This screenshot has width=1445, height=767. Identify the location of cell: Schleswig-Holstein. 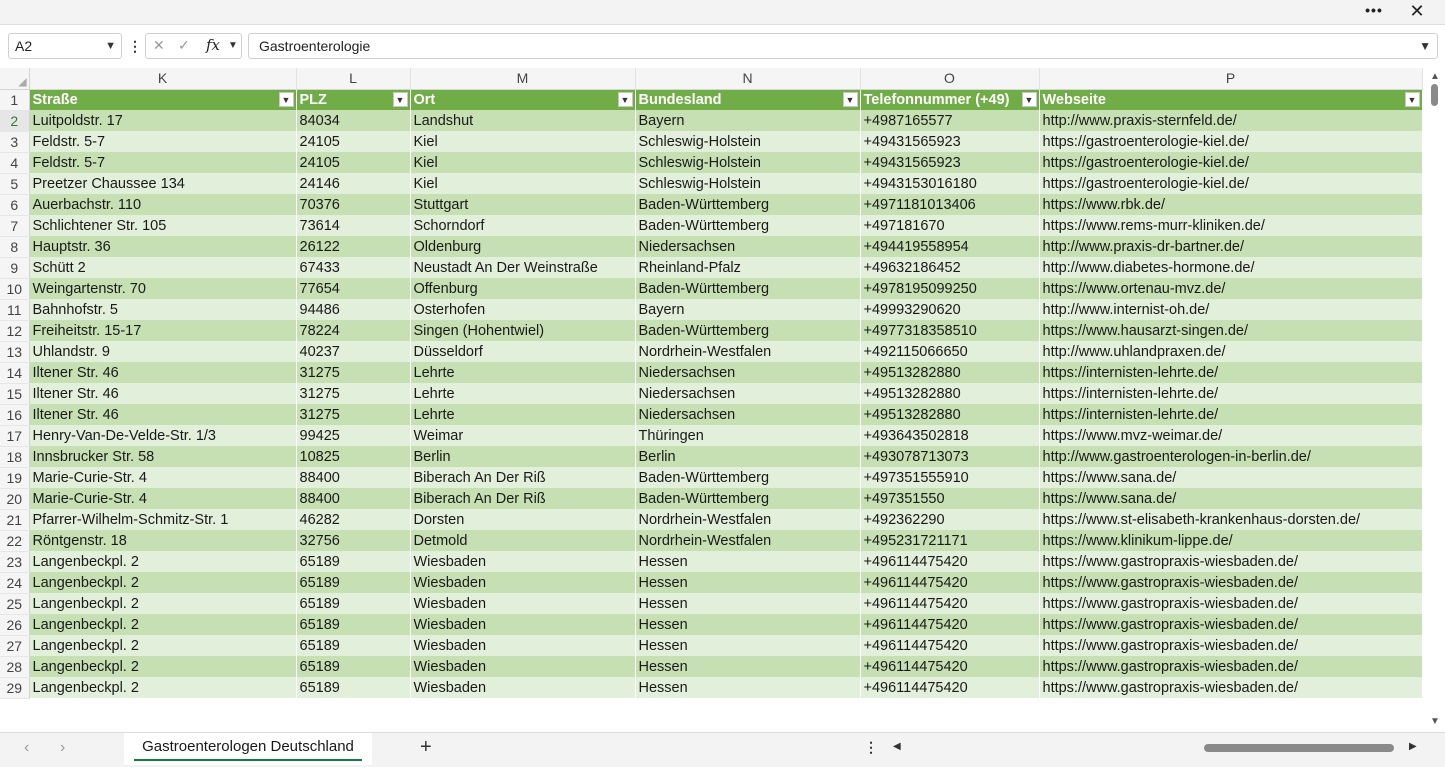
(748, 183).